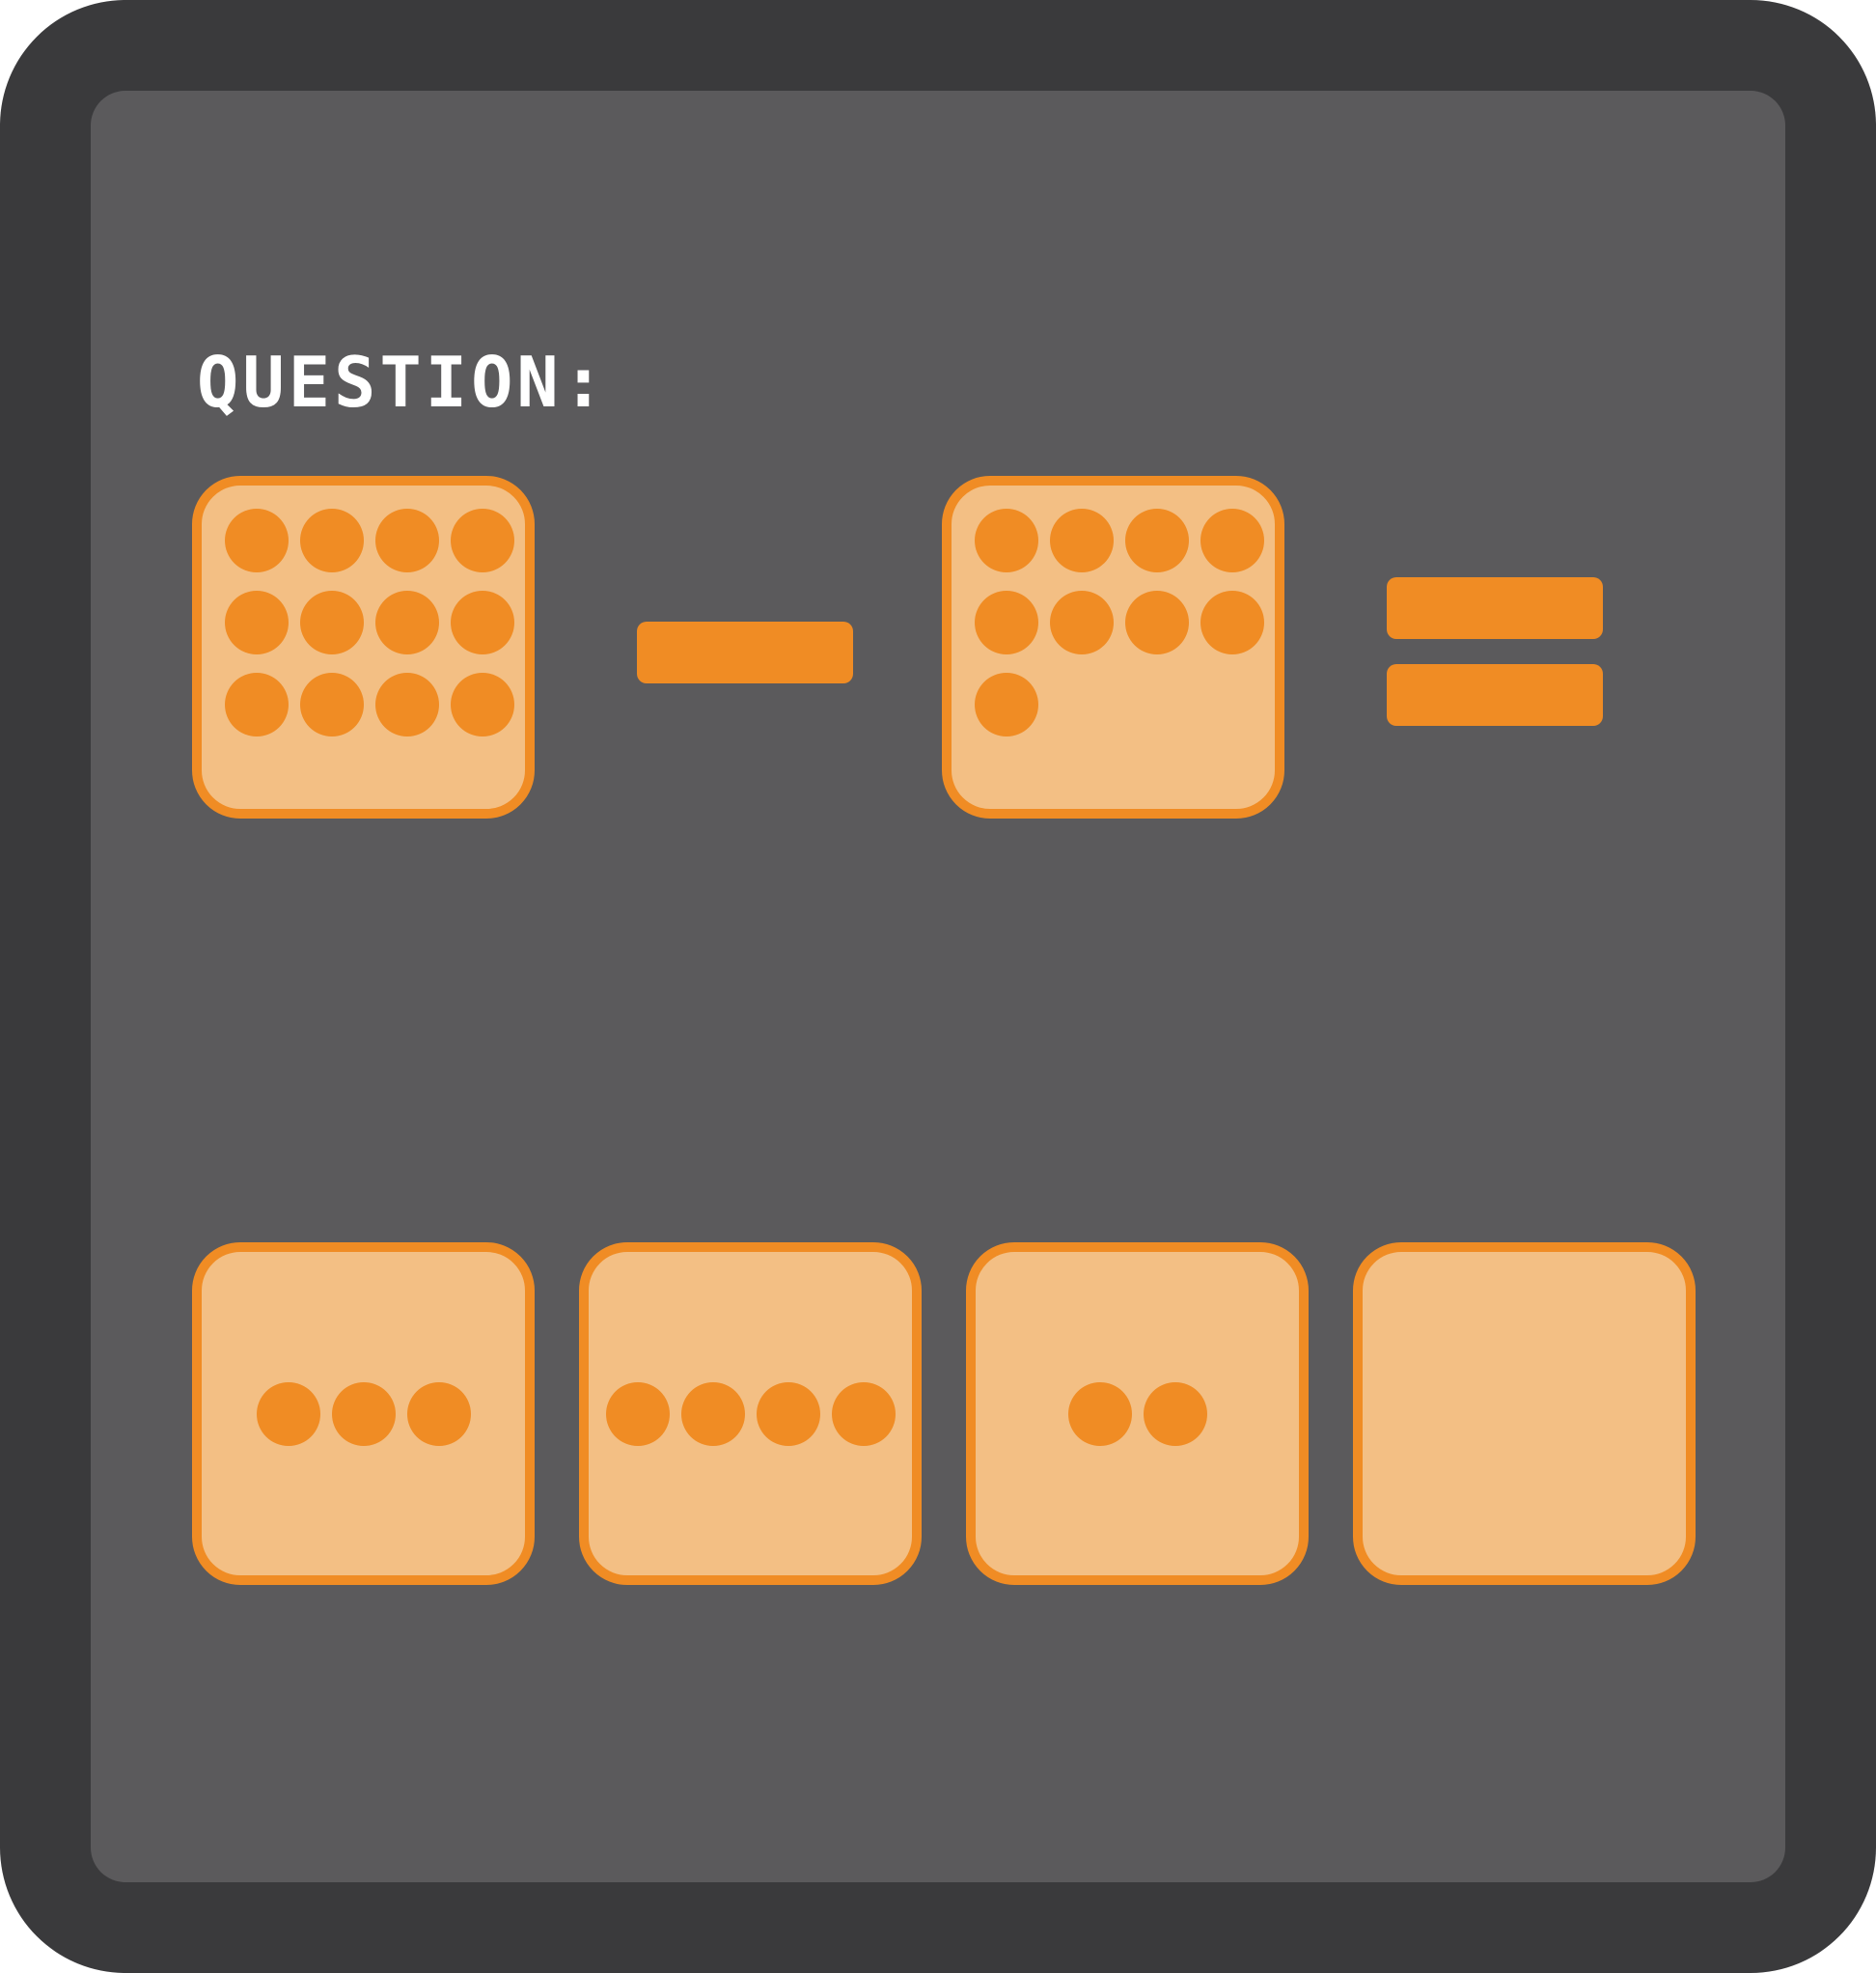  What do you see at coordinates (745, 652) in the screenshot?
I see `minus-sign` at bounding box center [745, 652].